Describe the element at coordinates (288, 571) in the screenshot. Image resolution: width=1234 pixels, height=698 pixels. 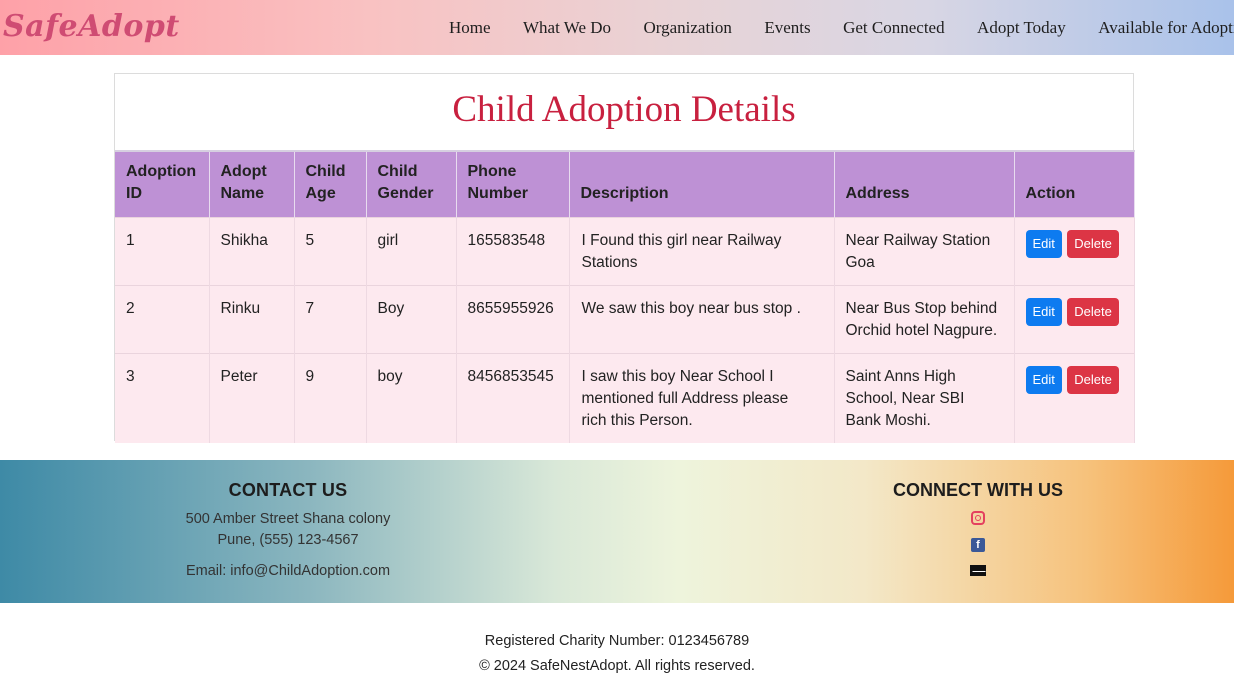
I see `contact-email: Email: info@ChildAdoption.com` at that location.